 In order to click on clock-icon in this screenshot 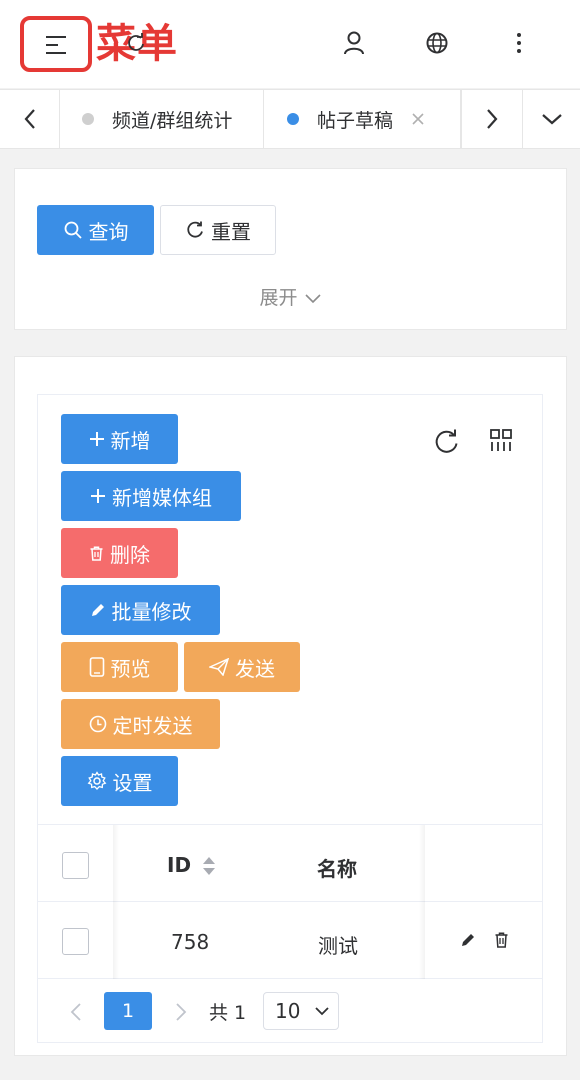, I will do `click(97, 724)`.